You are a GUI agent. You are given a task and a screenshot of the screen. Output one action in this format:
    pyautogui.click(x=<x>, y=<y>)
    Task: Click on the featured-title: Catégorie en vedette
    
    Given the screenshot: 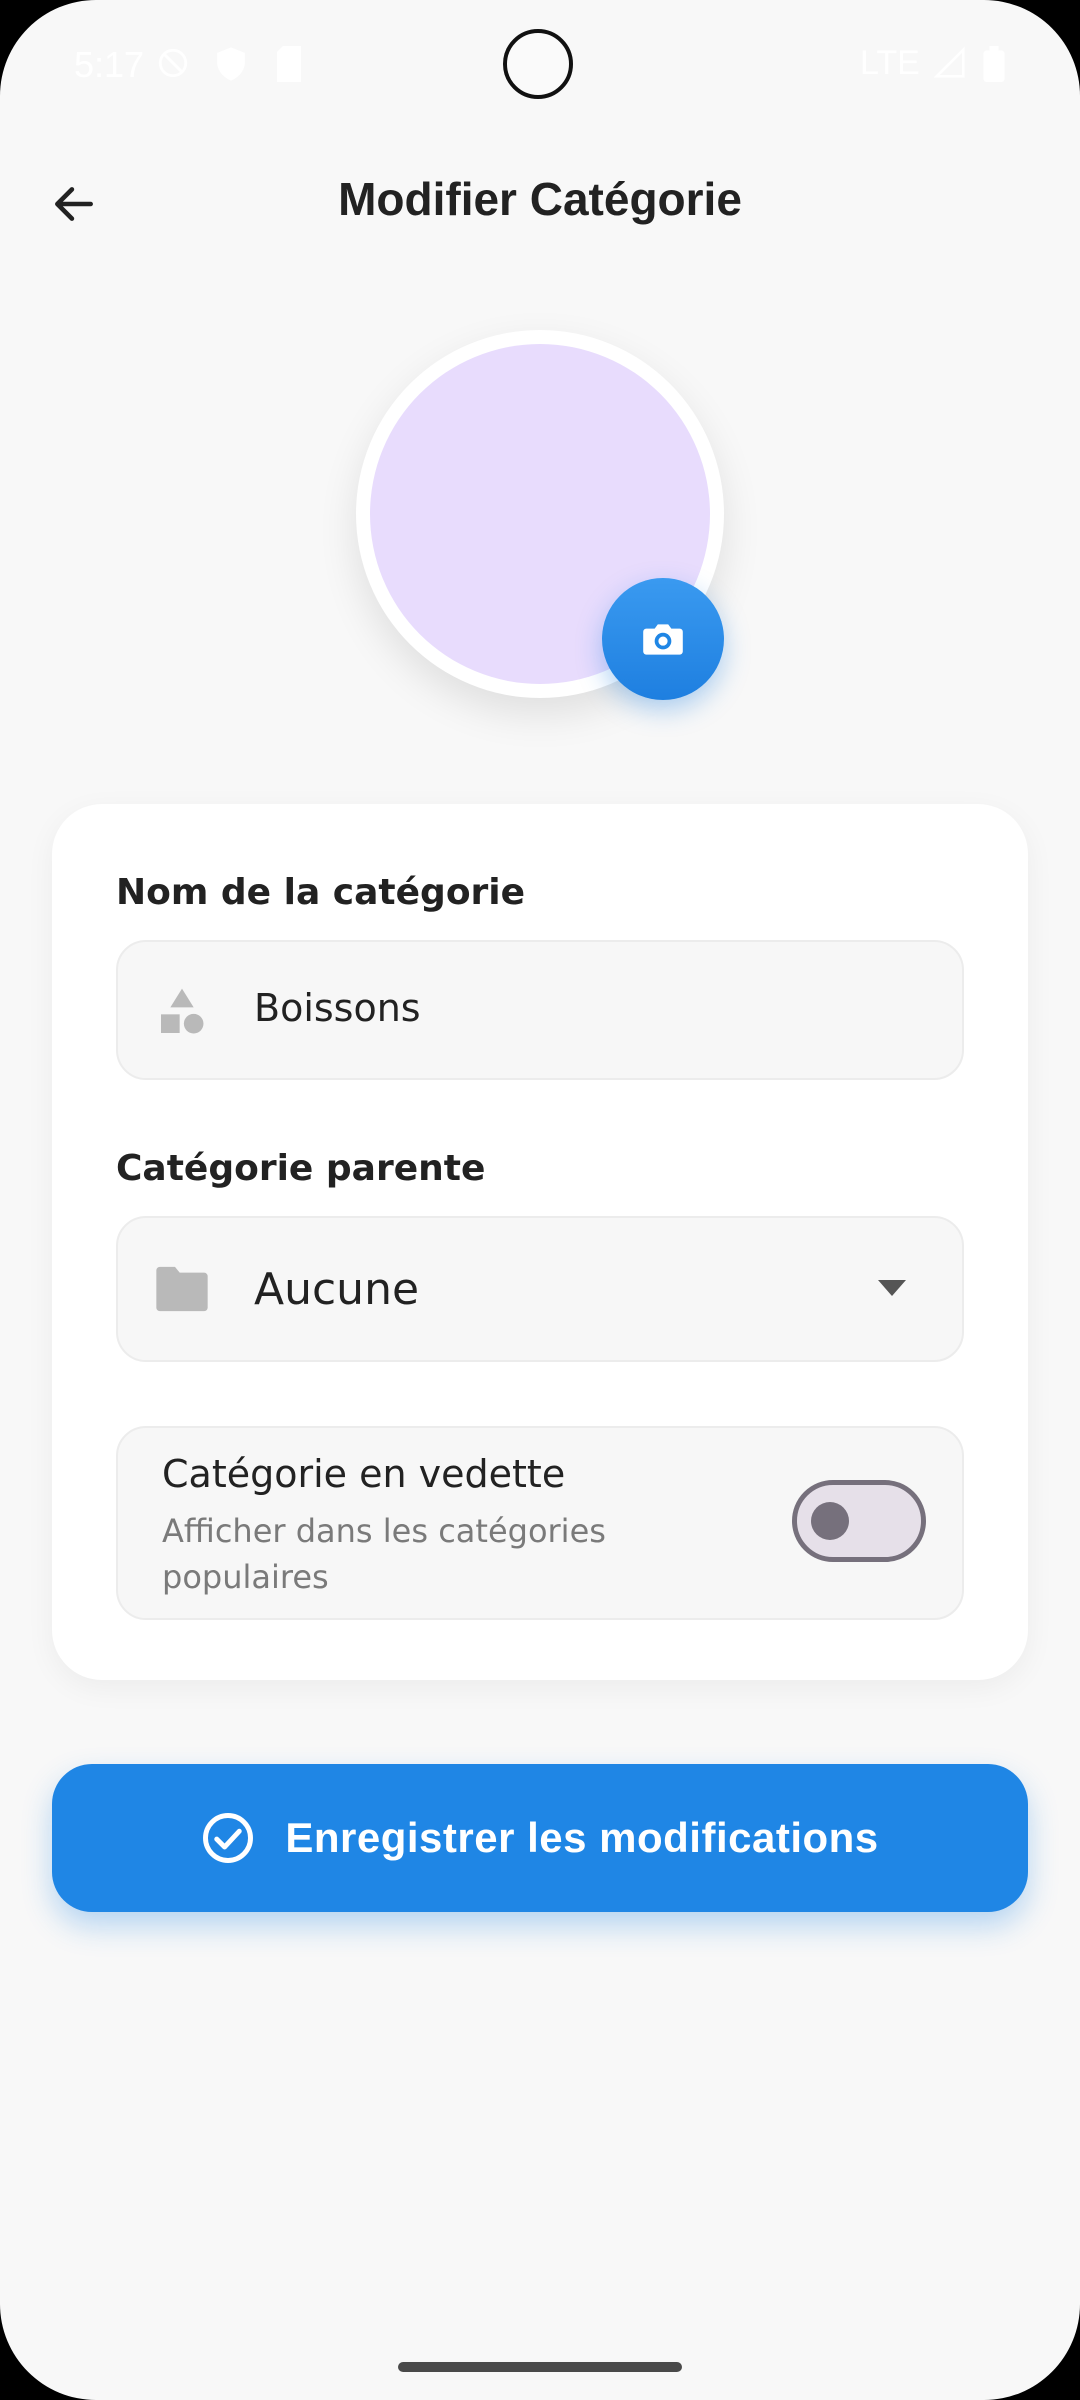 What is the action you would take?
    pyautogui.click(x=364, y=1474)
    